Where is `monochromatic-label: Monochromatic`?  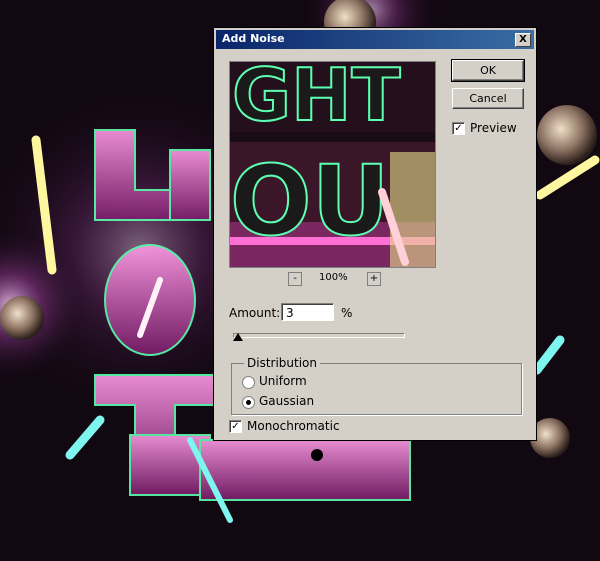 monochromatic-label: Monochromatic is located at coordinates (293, 426).